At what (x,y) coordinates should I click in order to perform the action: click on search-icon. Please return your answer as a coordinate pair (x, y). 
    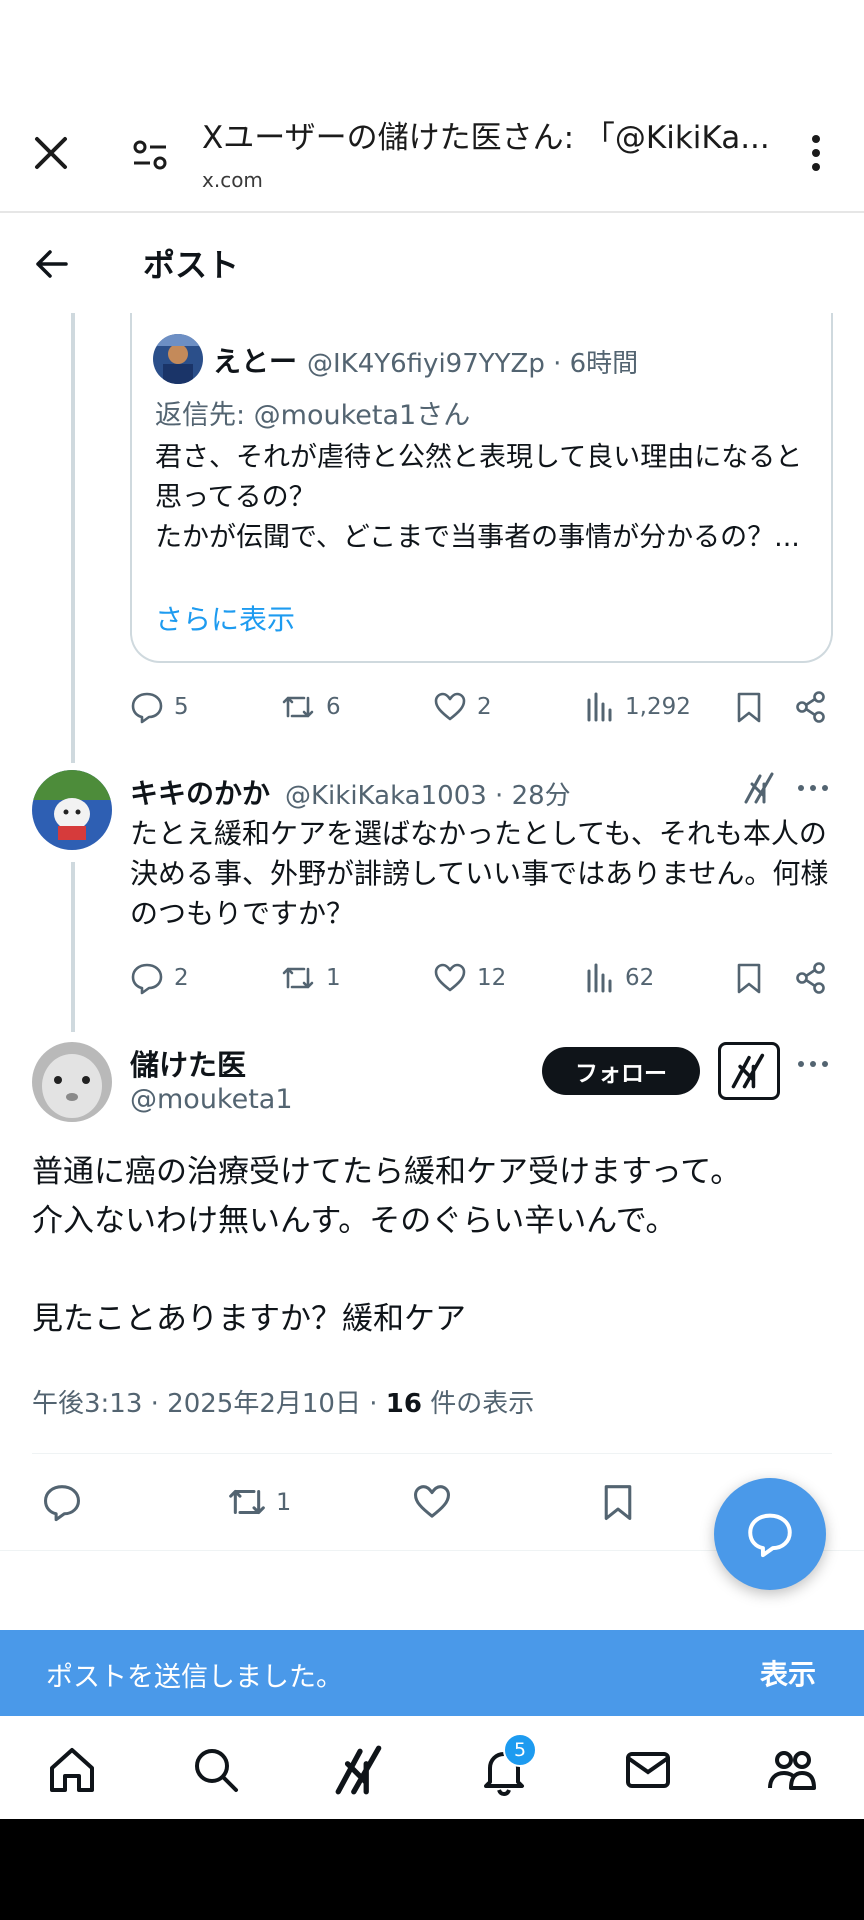
    Looking at the image, I should click on (216, 1770).